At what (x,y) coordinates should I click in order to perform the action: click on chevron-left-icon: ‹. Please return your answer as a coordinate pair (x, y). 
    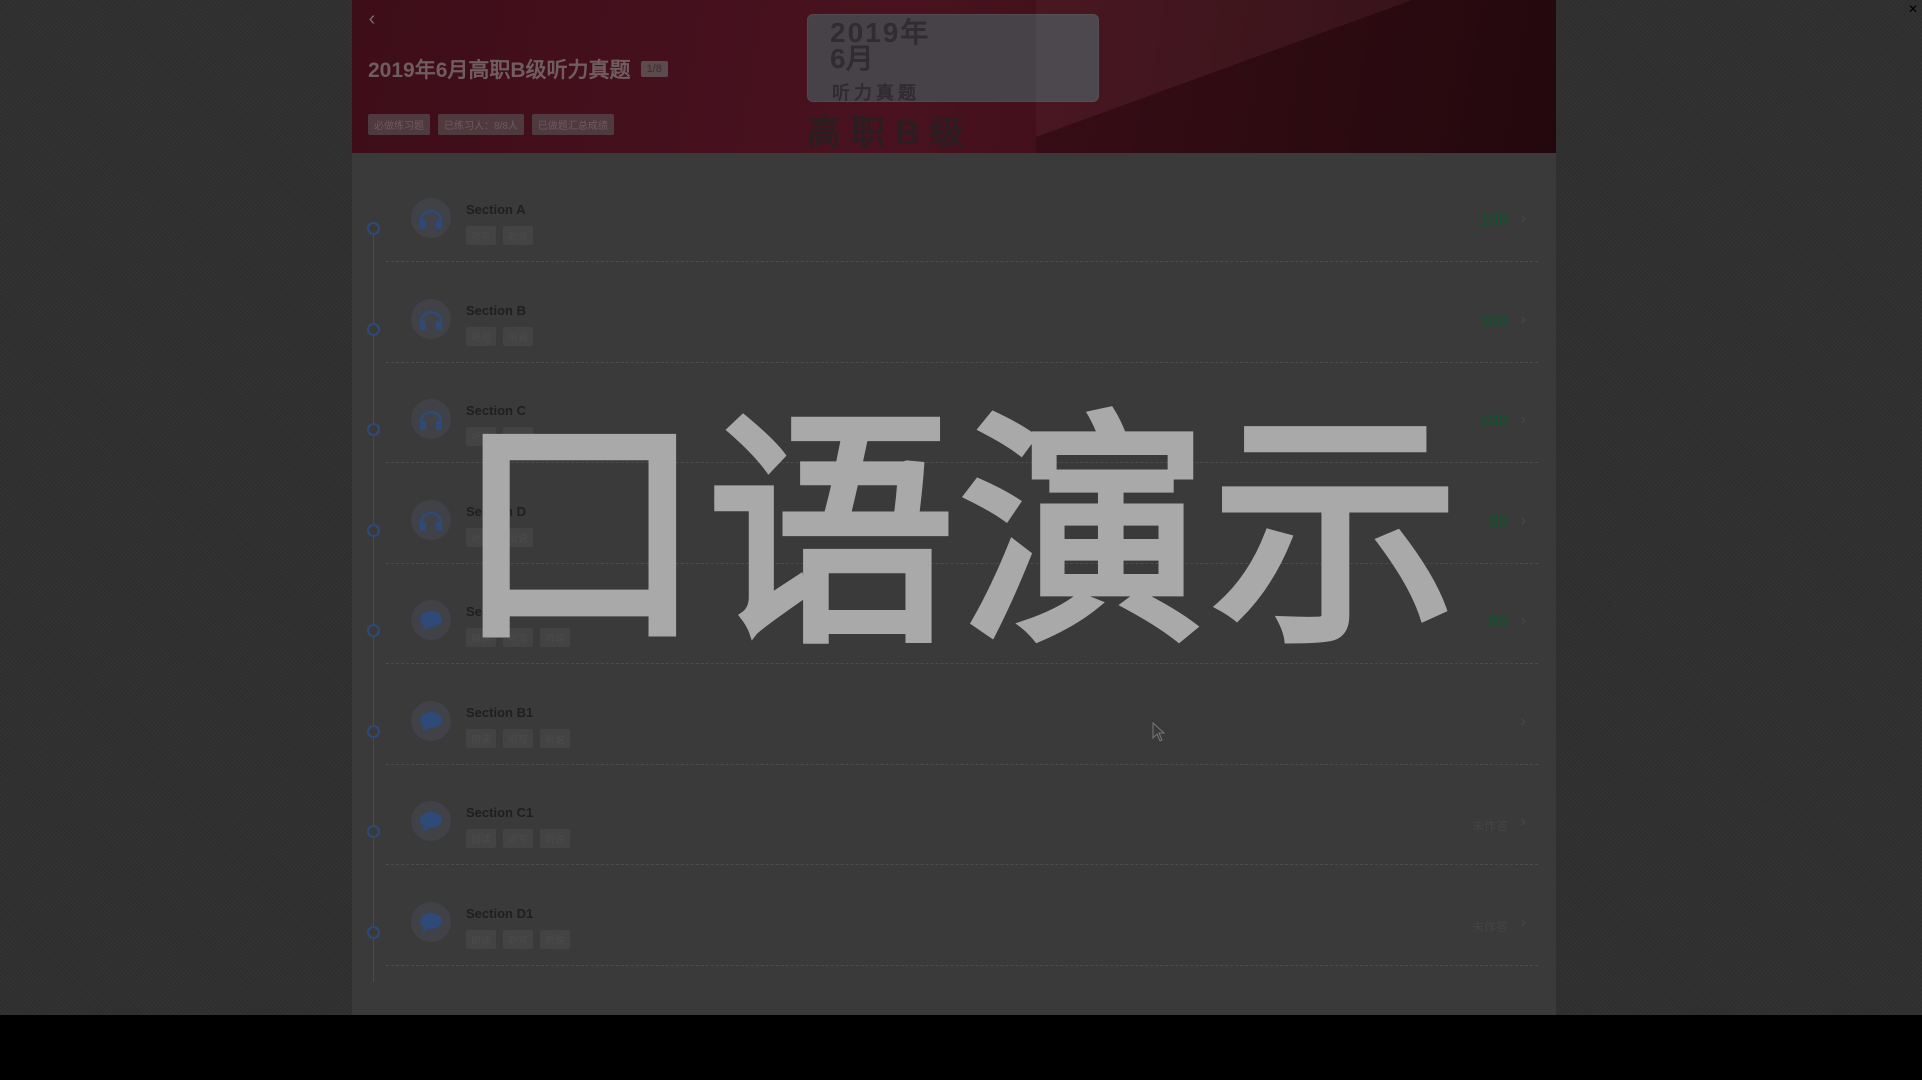
    Looking at the image, I should click on (372, 19).